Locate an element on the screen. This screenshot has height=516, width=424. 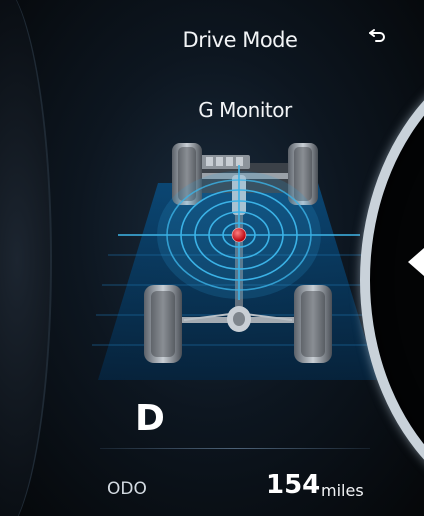
odometer-value: 154 is located at coordinates (293, 485).